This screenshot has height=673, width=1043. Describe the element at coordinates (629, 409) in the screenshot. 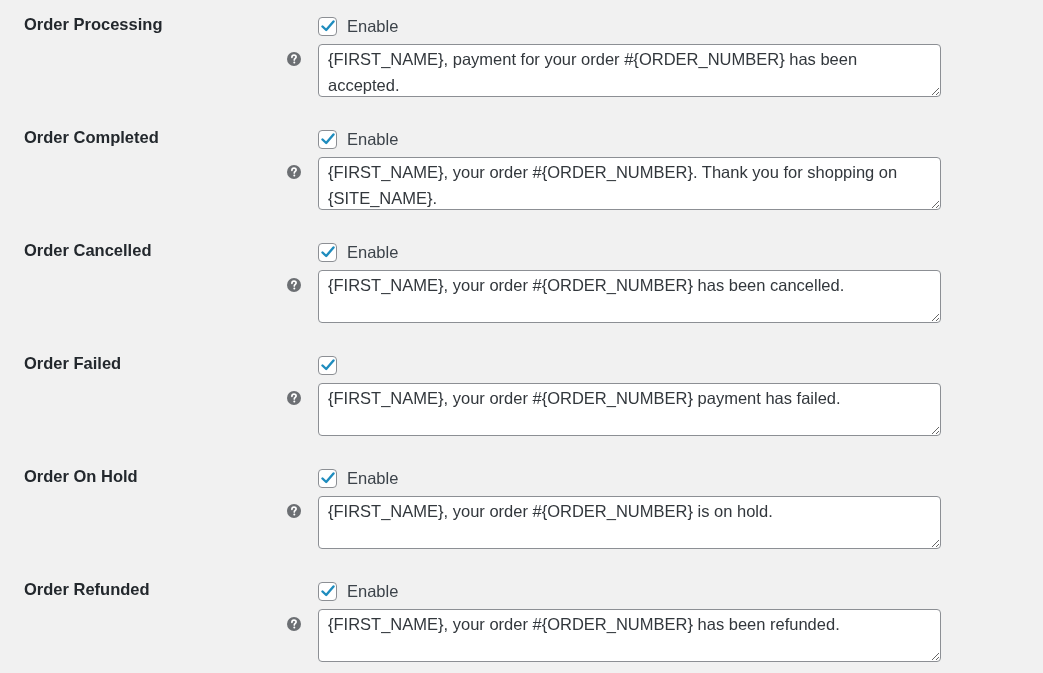

I see `message-field: {FIRST_NAME}, your order #{ORDER_NUMBER} payment has failed.` at that location.